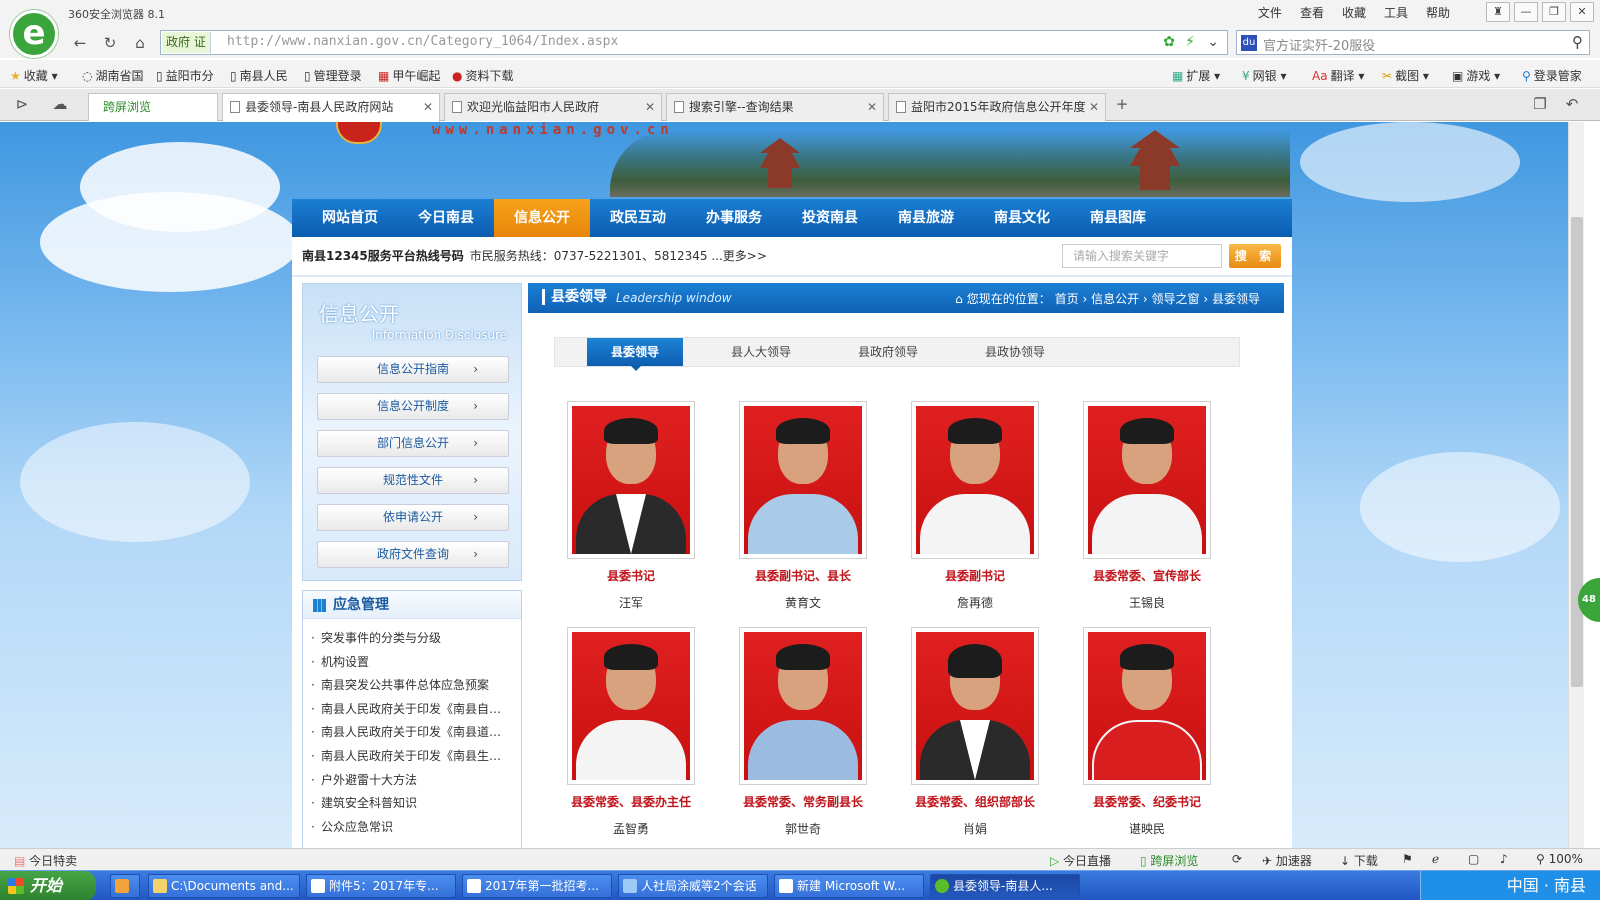 The height and width of the screenshot is (900, 1600). I want to click on breadcrumb-home: 首页, so click(1067, 299).